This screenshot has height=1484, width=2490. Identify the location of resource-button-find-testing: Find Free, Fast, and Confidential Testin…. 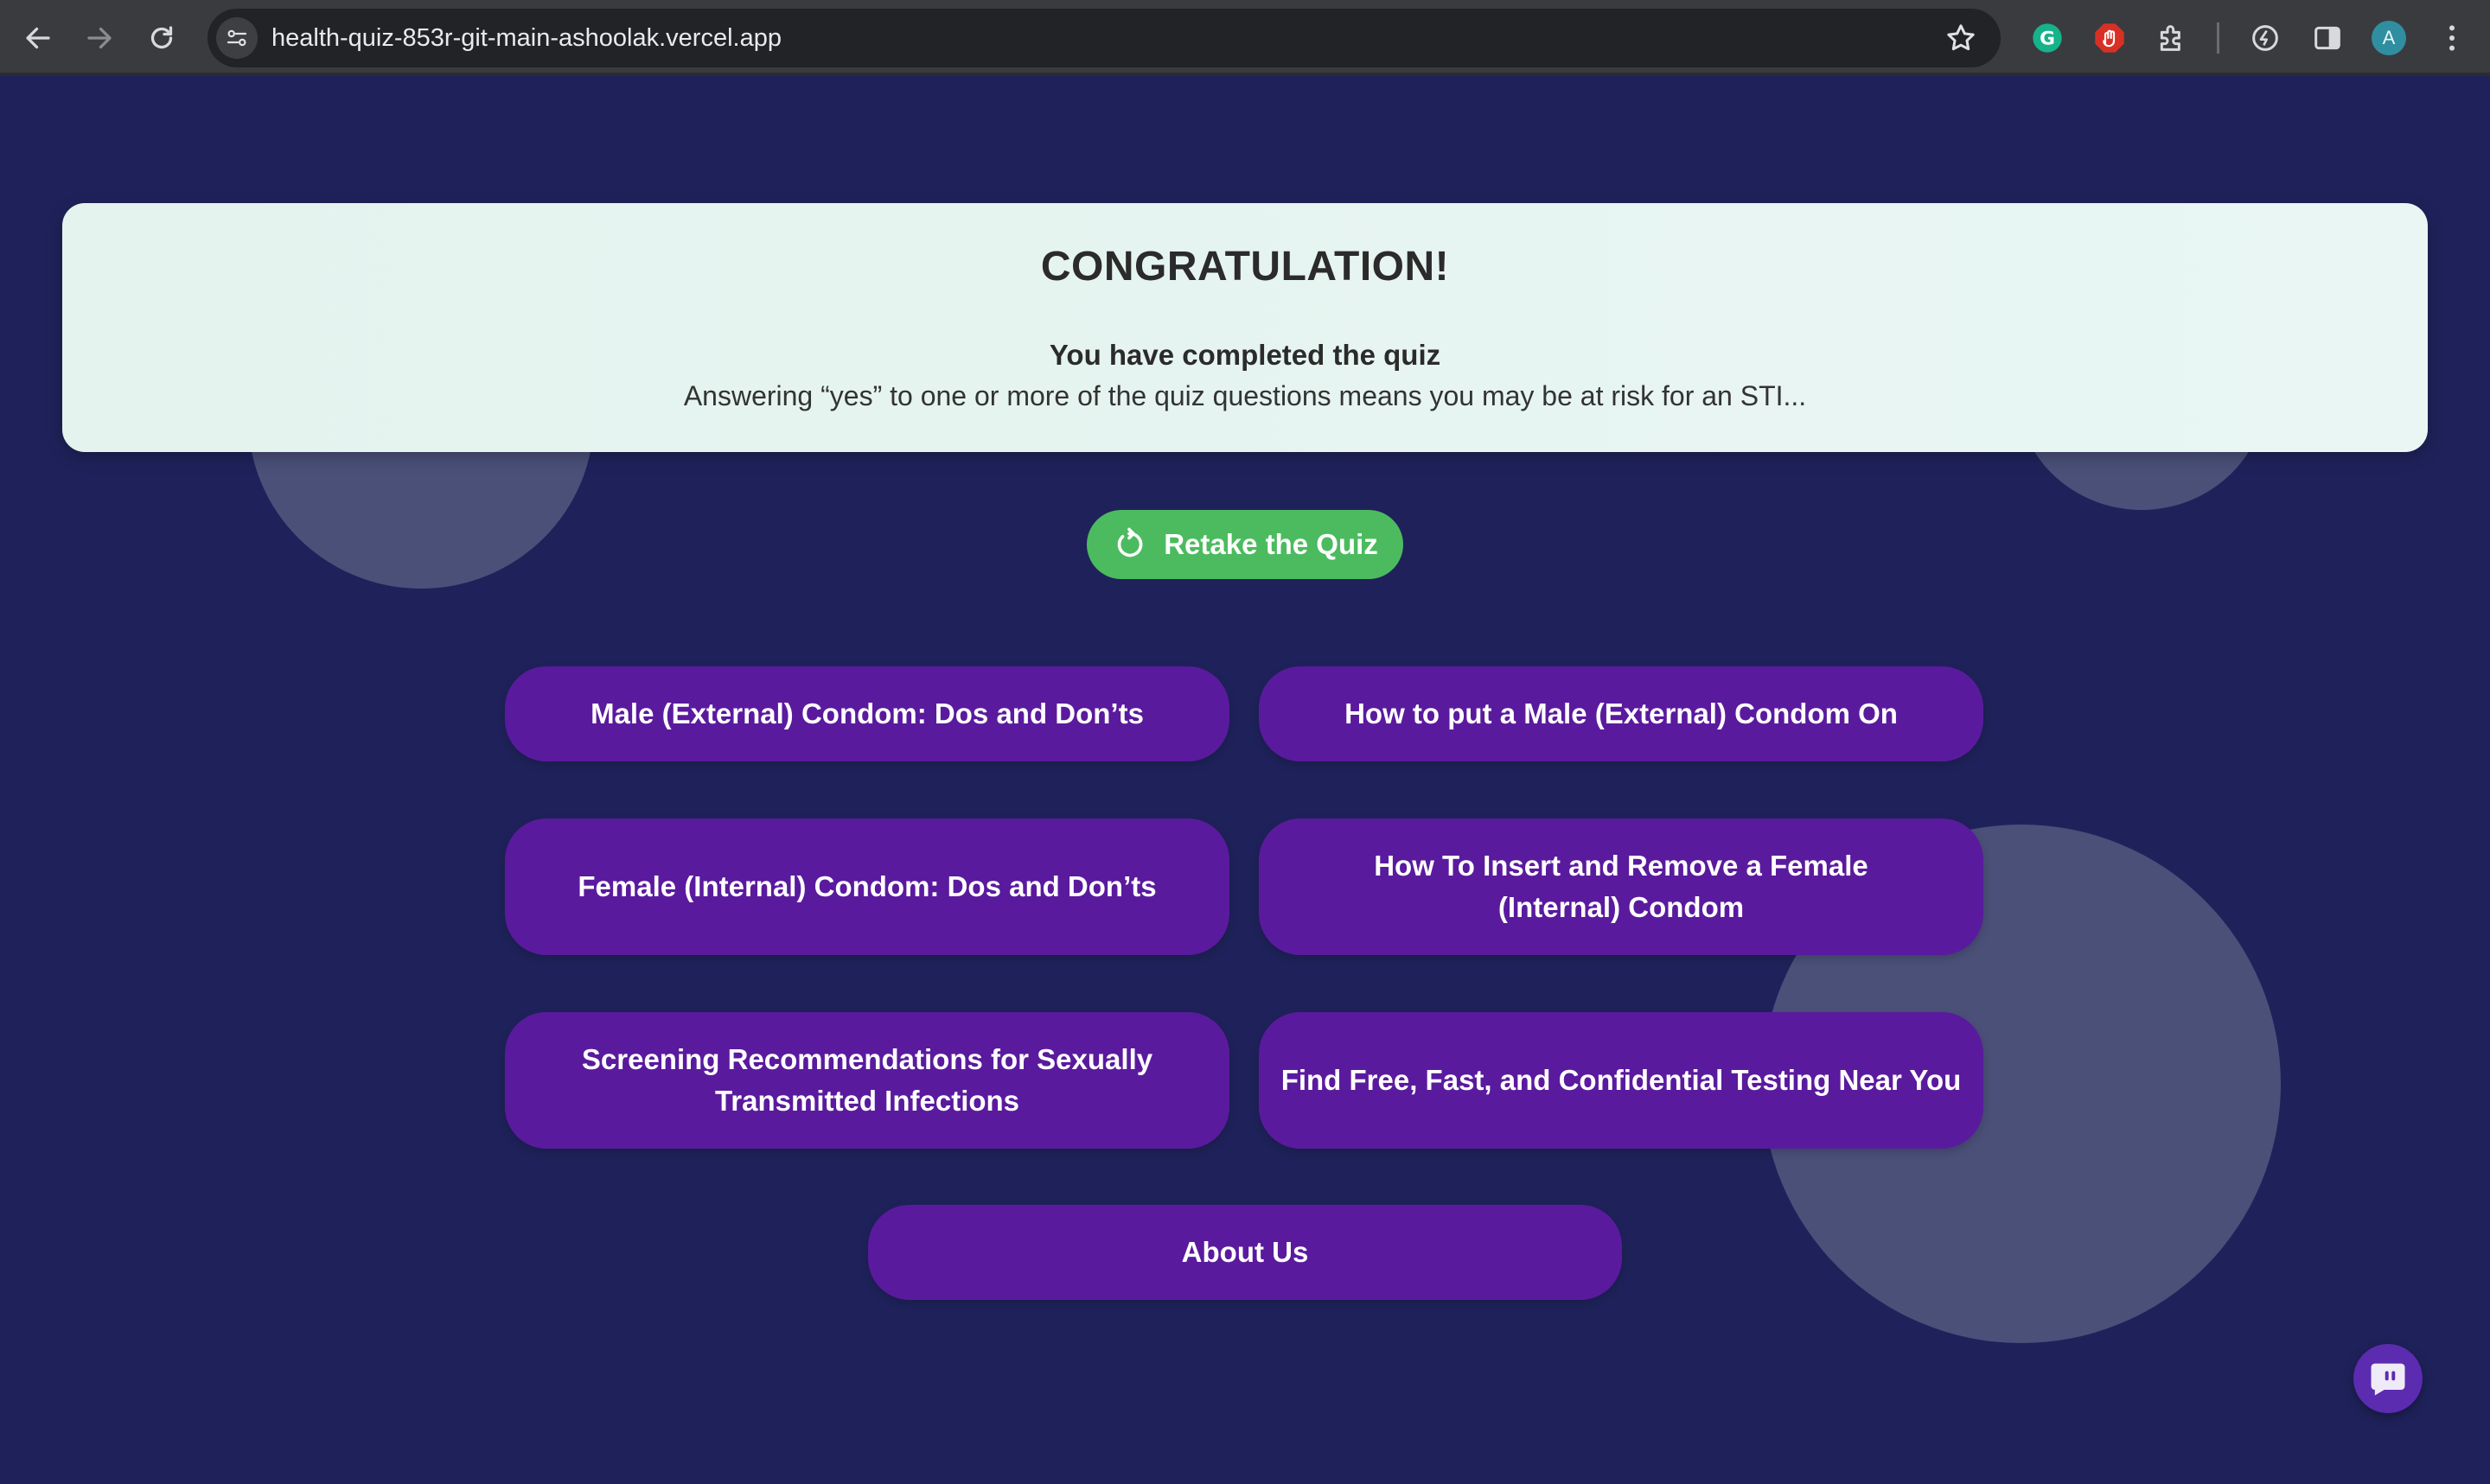
(1621, 1080).